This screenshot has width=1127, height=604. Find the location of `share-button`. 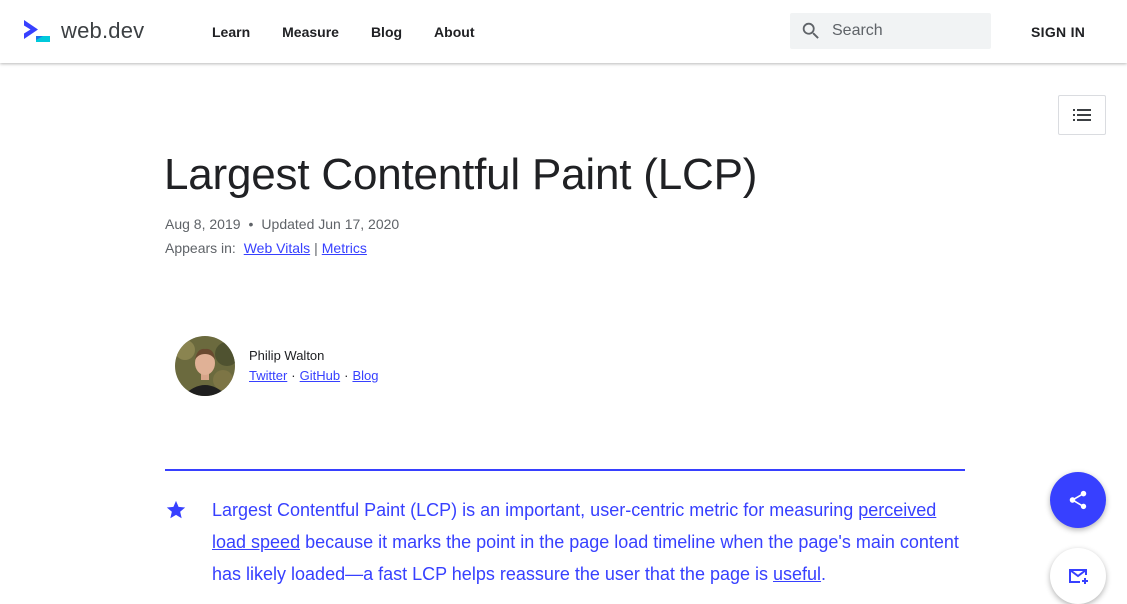

share-button is located at coordinates (1078, 500).